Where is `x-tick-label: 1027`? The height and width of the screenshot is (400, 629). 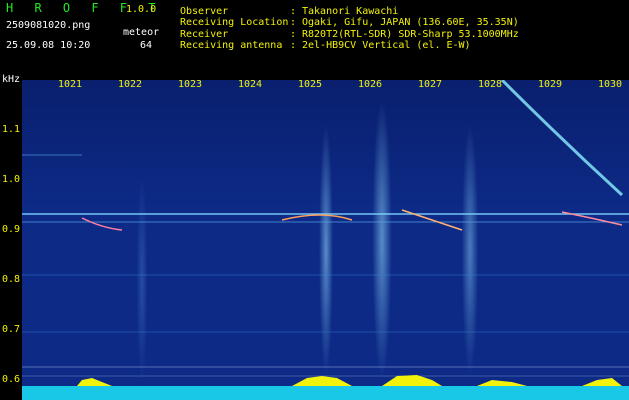 x-tick-label: 1027 is located at coordinates (430, 84).